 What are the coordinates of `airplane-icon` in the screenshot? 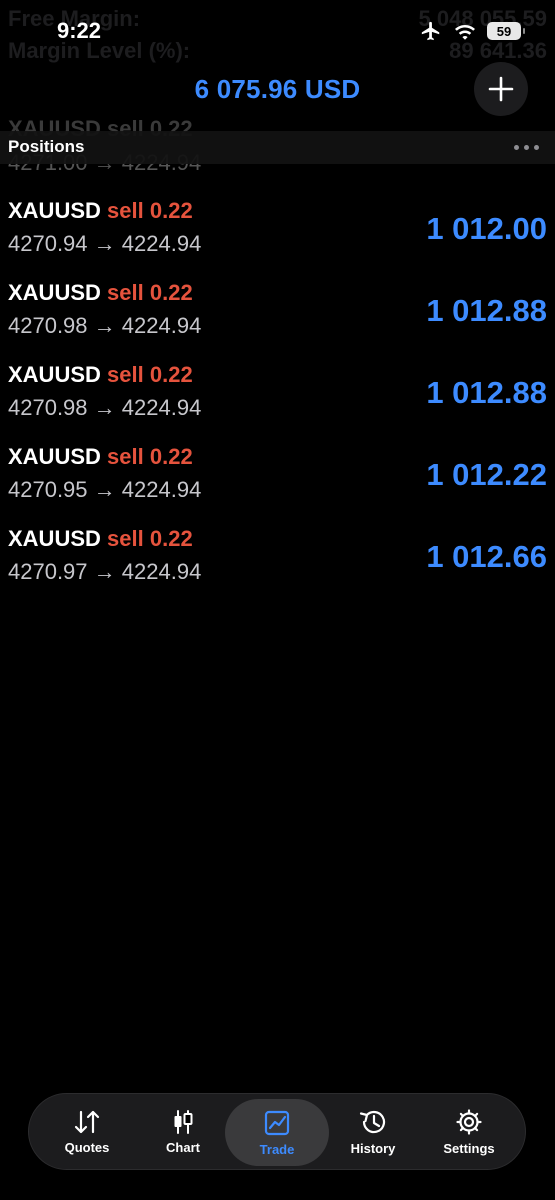 It's located at (430, 31).